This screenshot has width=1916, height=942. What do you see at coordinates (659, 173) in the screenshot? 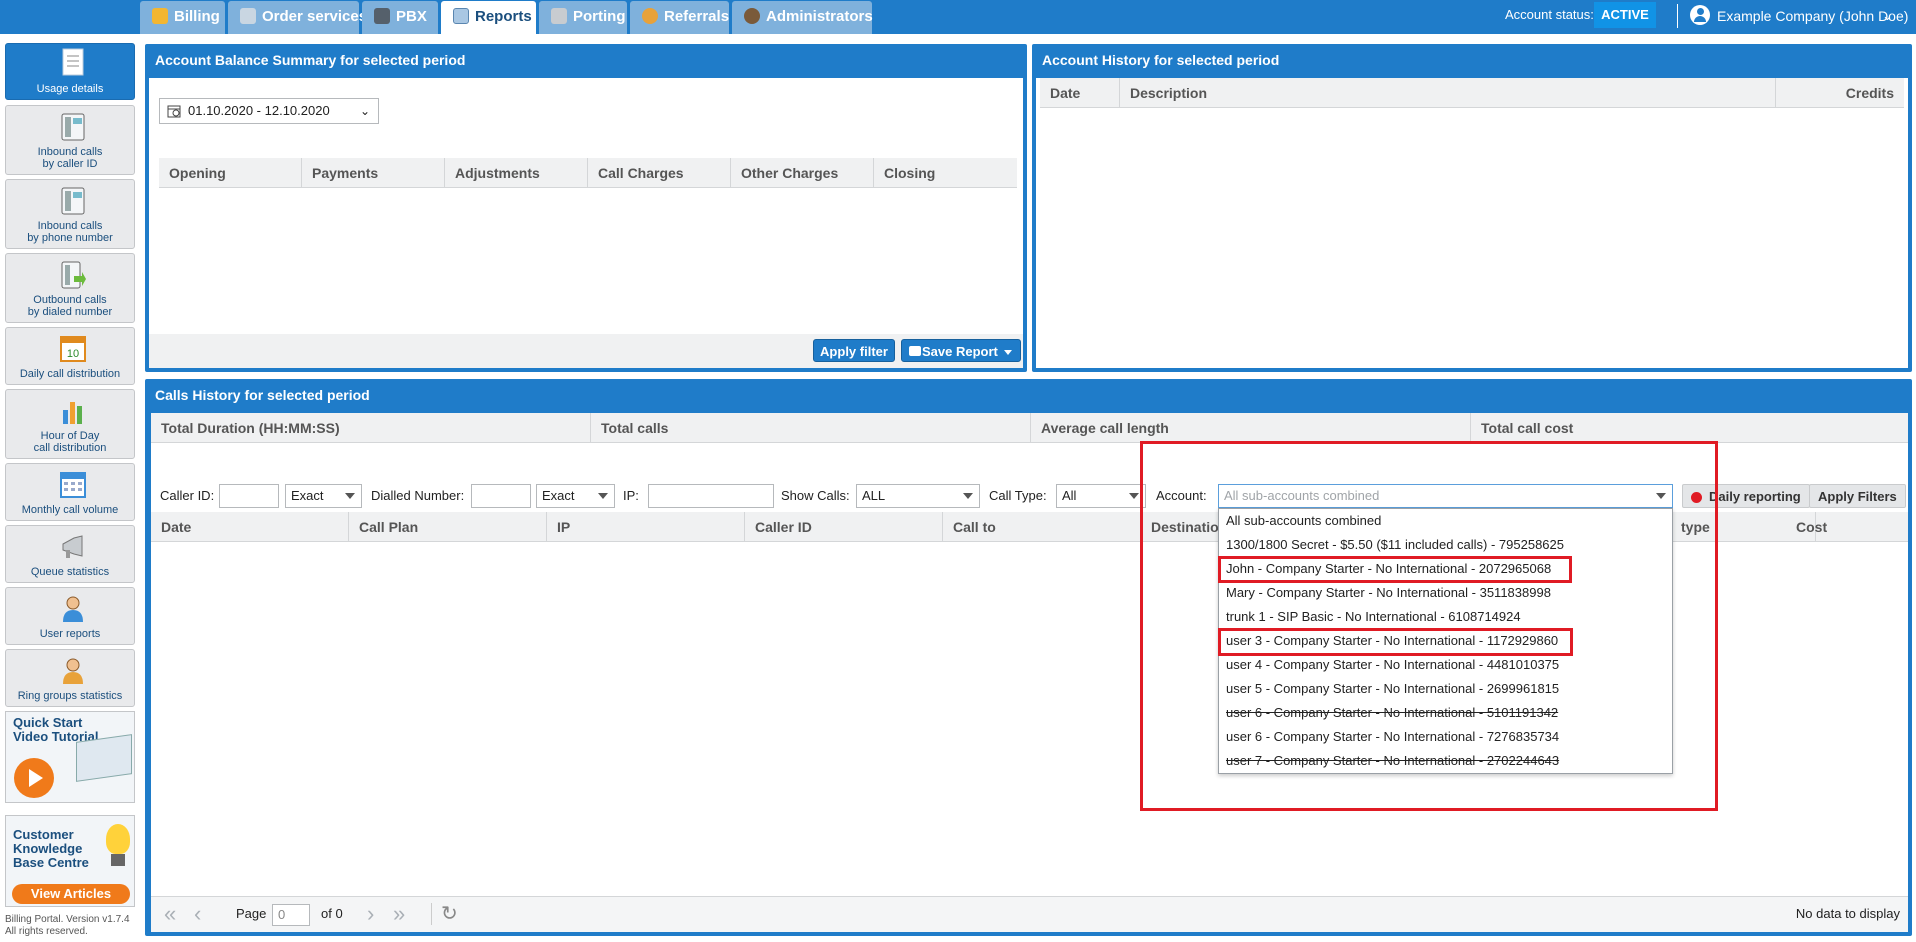
I see `column-header: Call Charges` at bounding box center [659, 173].